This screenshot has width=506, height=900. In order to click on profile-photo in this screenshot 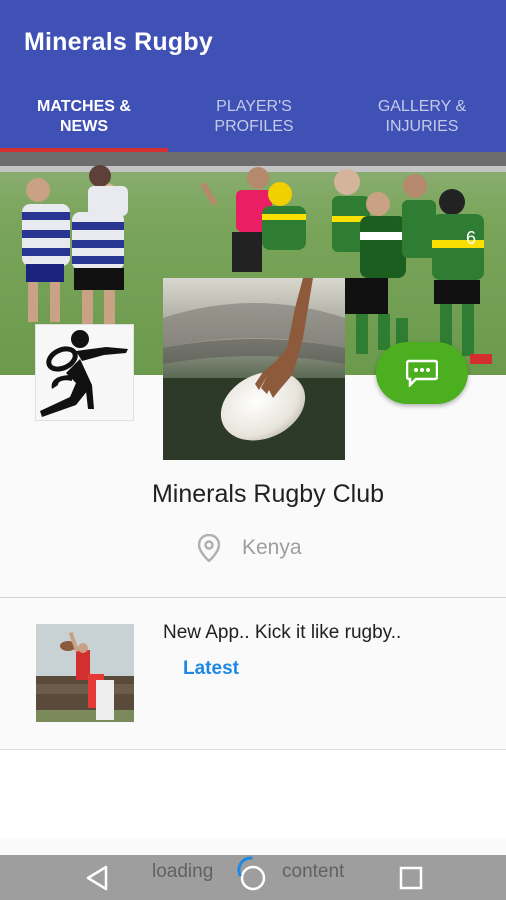, I will do `click(254, 369)`.